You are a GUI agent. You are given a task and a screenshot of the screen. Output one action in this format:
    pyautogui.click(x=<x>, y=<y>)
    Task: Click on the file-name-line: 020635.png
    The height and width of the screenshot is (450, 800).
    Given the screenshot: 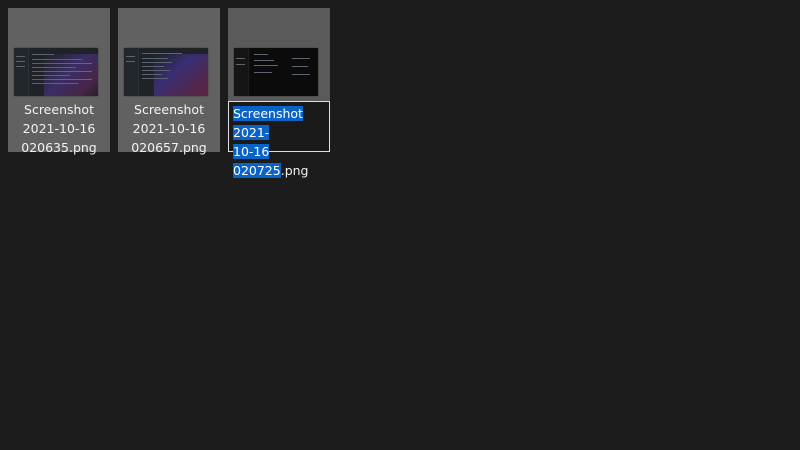 What is the action you would take?
    pyautogui.click(x=59, y=147)
    